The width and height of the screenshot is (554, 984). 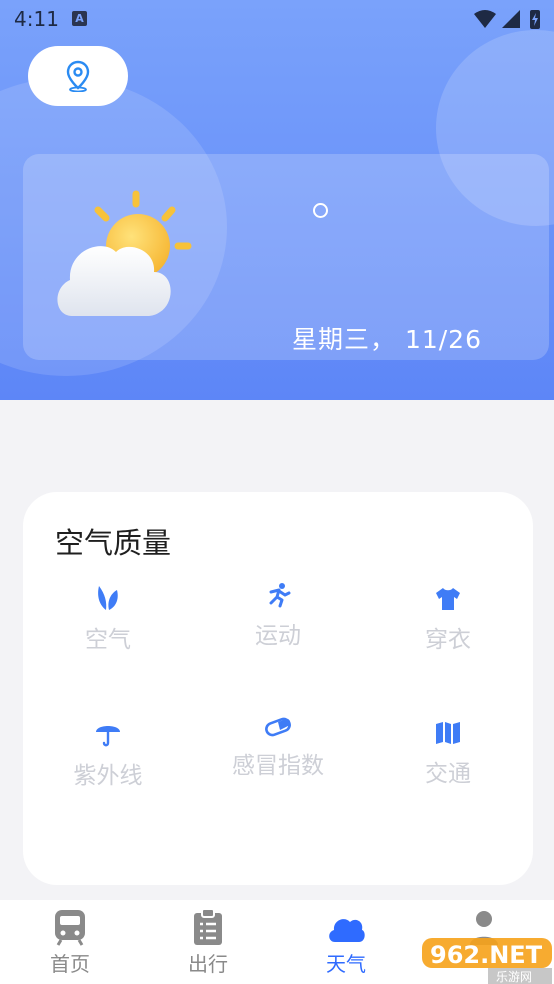 What do you see at coordinates (511, 19) in the screenshot?
I see `signal-icon` at bounding box center [511, 19].